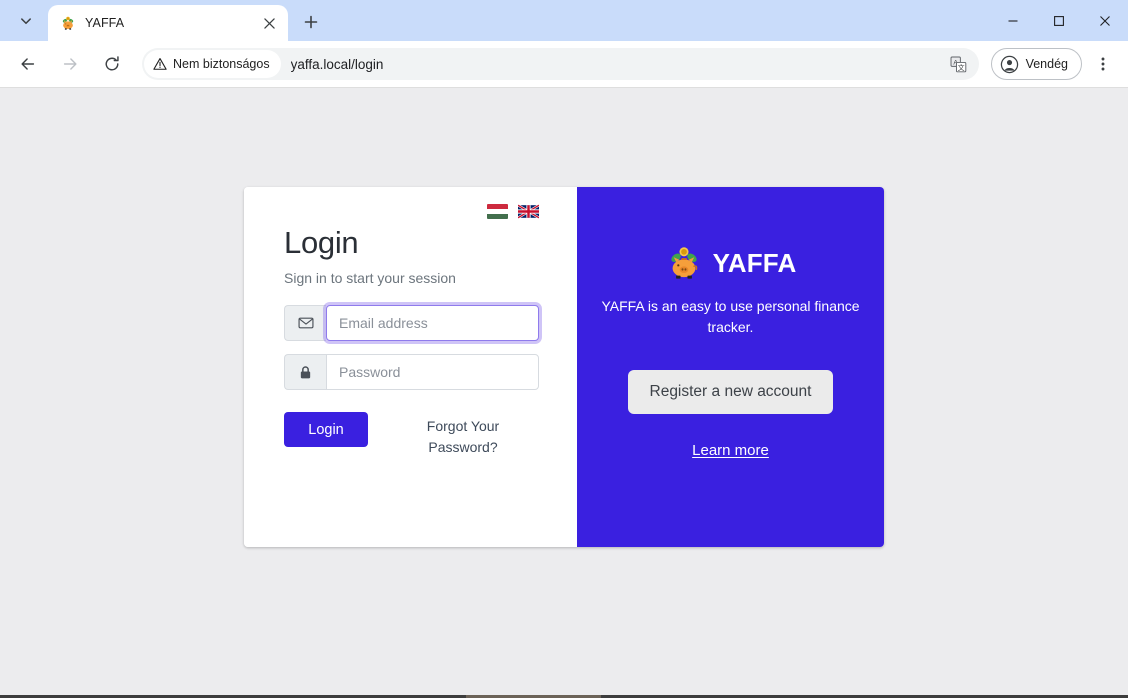  Describe the element at coordinates (305, 323) in the screenshot. I see `envelope-icon` at that location.